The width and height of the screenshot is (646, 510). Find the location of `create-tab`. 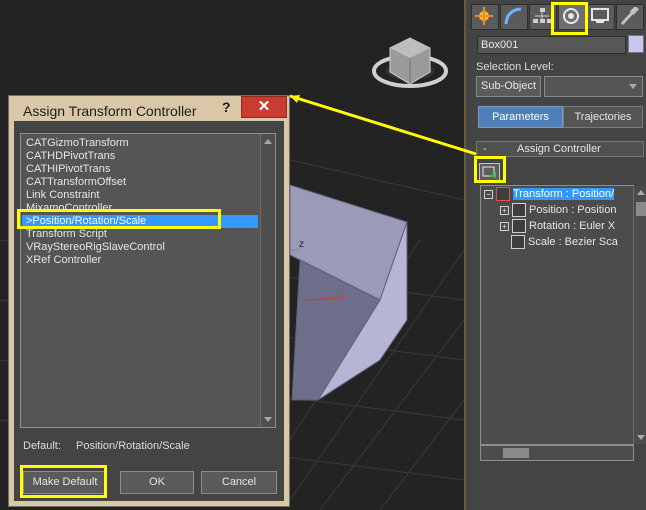

create-tab is located at coordinates (485, 17).